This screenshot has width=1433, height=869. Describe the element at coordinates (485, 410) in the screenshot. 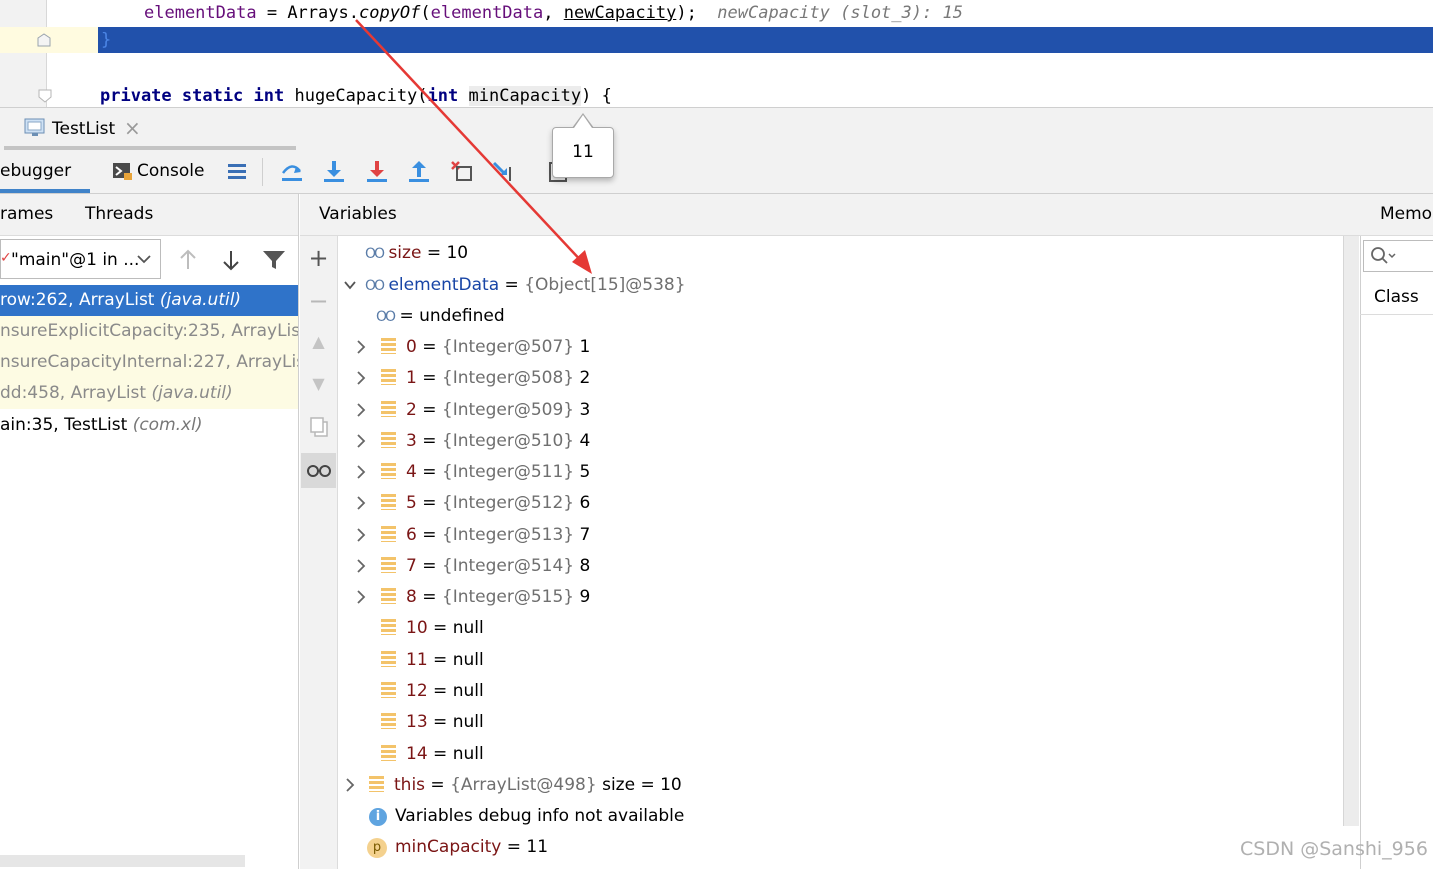

I see `array-item-row: 2 = {Integer@509} 3` at that location.